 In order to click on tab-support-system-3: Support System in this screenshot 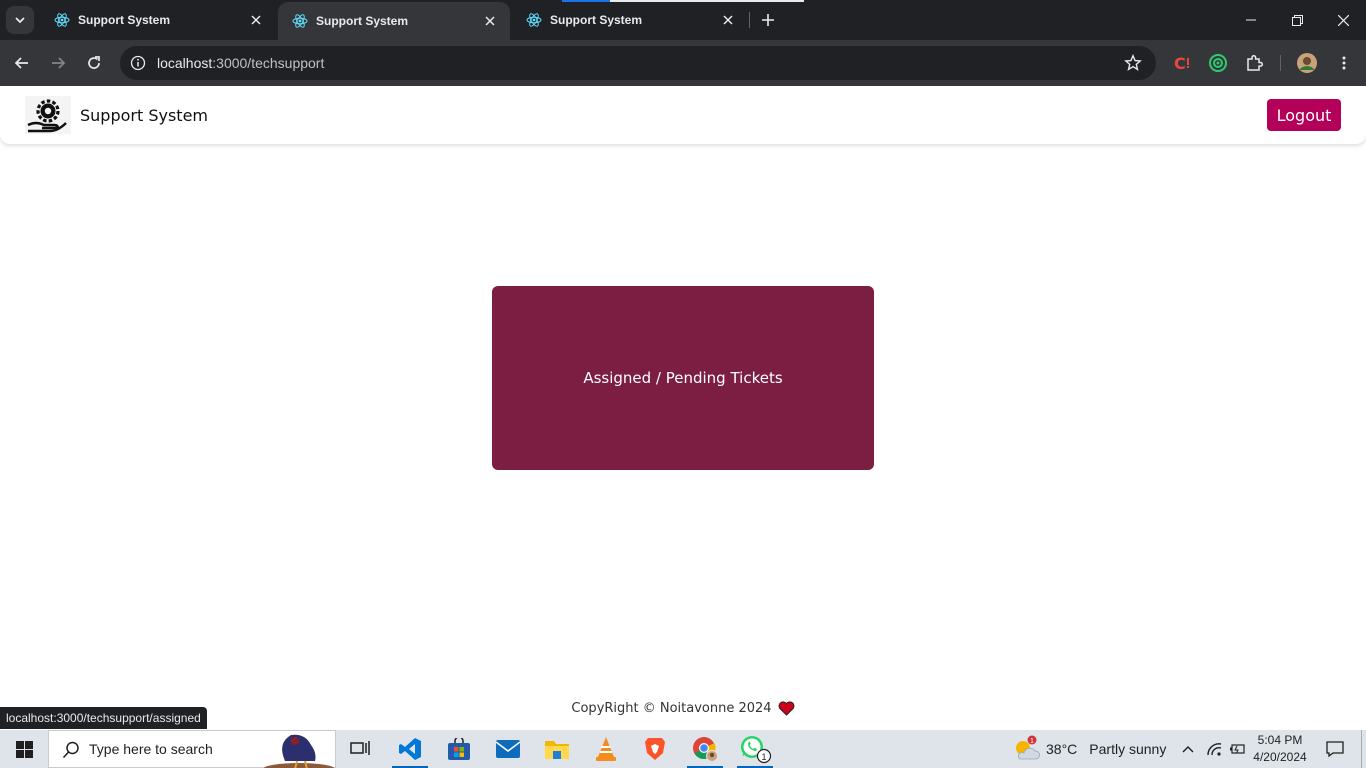, I will do `click(630, 20)`.